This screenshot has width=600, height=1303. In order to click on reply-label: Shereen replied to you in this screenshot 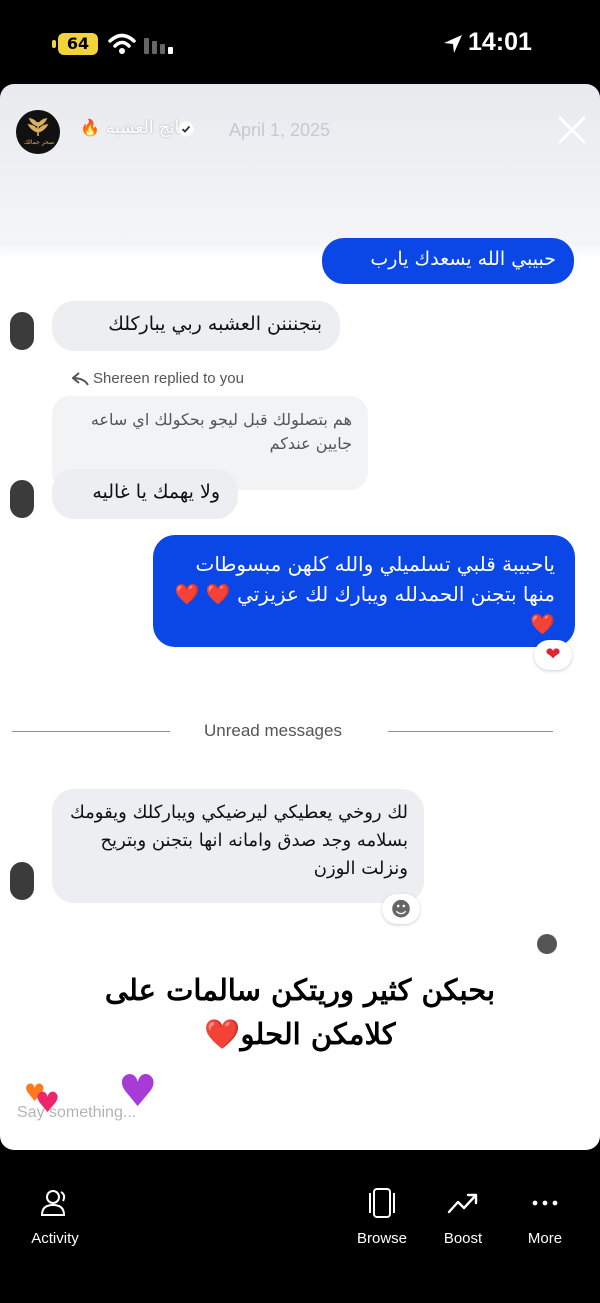, I will do `click(168, 378)`.